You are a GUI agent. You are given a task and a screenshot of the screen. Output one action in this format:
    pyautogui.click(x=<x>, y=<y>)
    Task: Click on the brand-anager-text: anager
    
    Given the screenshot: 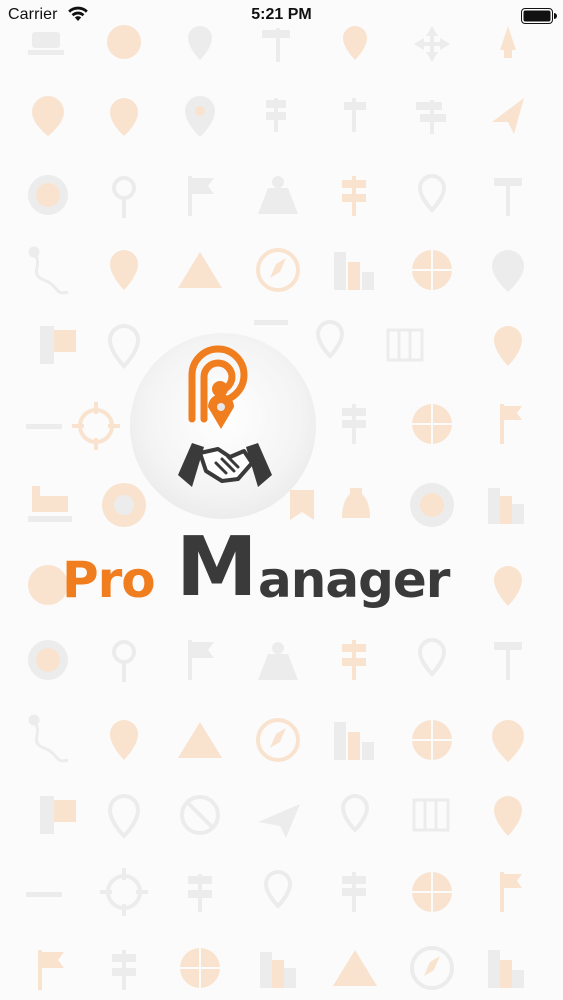 What is the action you would take?
    pyautogui.click(x=354, y=580)
    